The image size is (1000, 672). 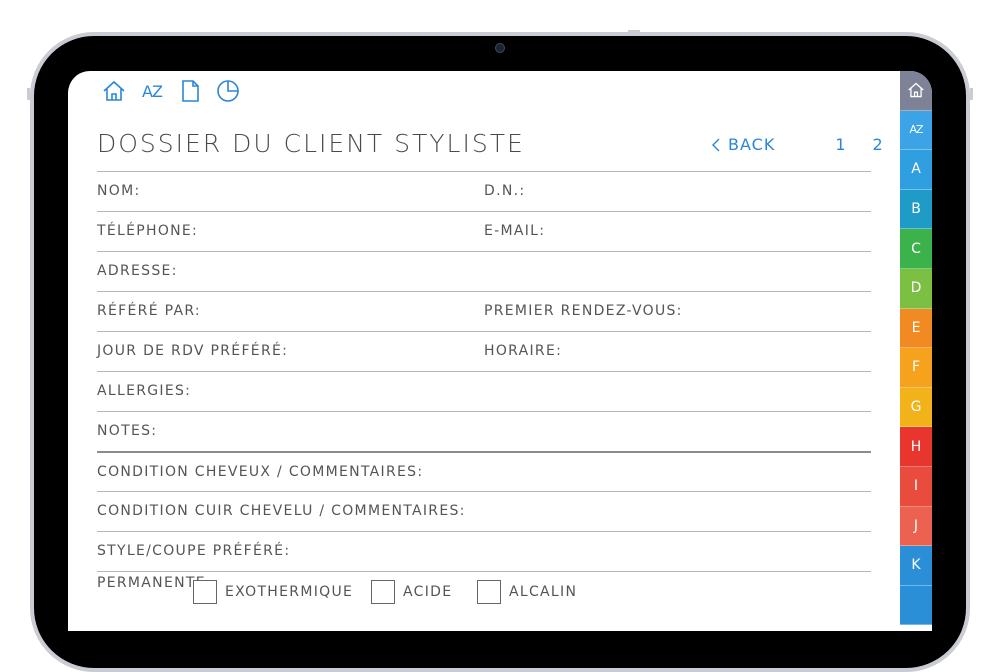 What do you see at coordinates (205, 592) in the screenshot?
I see `exothermique-checkbox` at bounding box center [205, 592].